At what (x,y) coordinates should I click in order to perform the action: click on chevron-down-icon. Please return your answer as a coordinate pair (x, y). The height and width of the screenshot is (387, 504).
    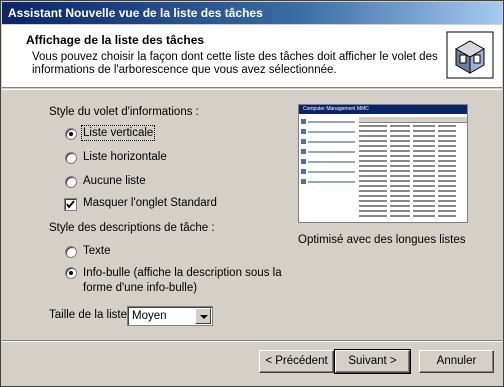
    Looking at the image, I should click on (203, 316).